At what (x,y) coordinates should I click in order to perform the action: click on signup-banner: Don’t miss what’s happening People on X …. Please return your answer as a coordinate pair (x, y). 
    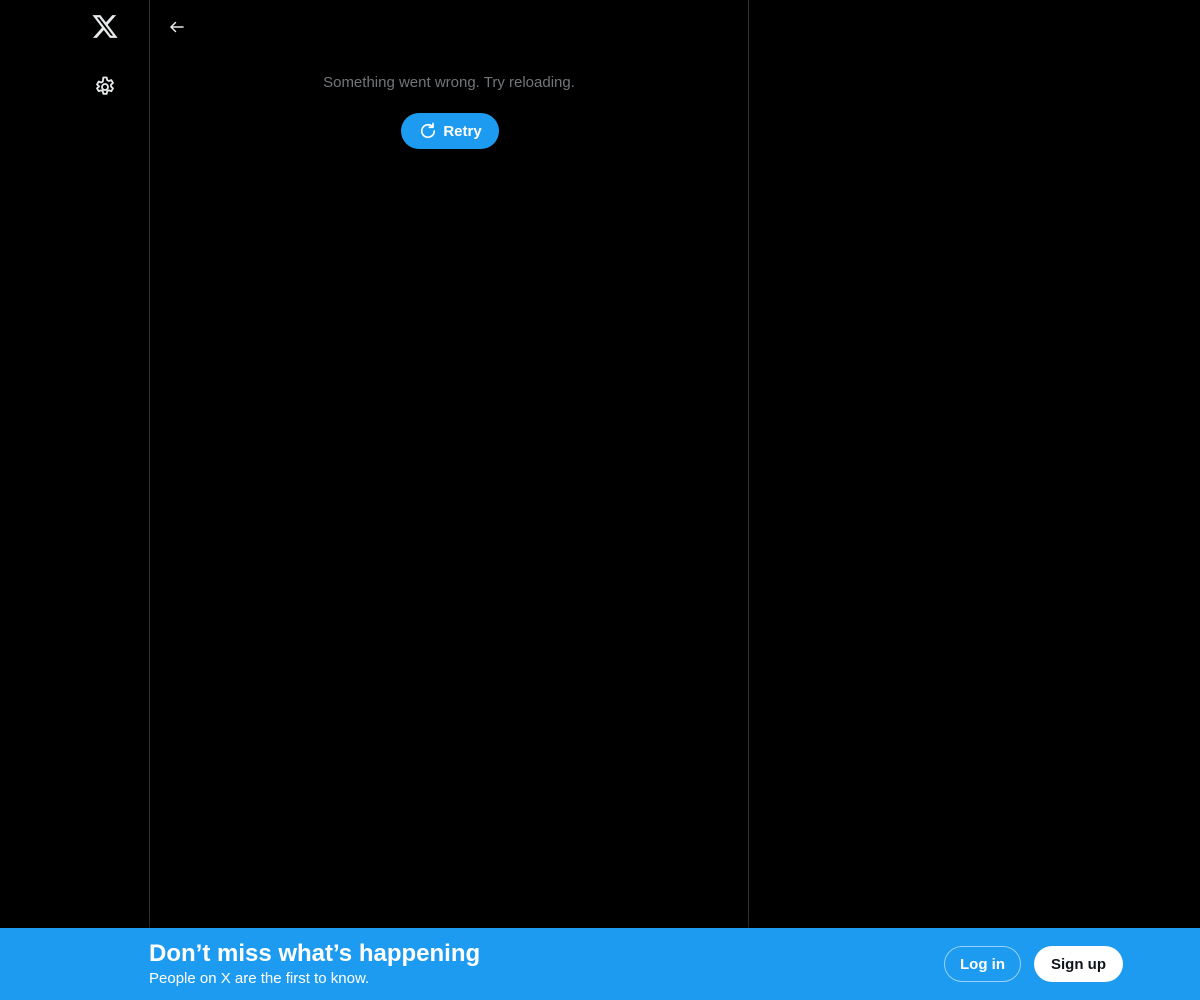
    Looking at the image, I should click on (600, 964).